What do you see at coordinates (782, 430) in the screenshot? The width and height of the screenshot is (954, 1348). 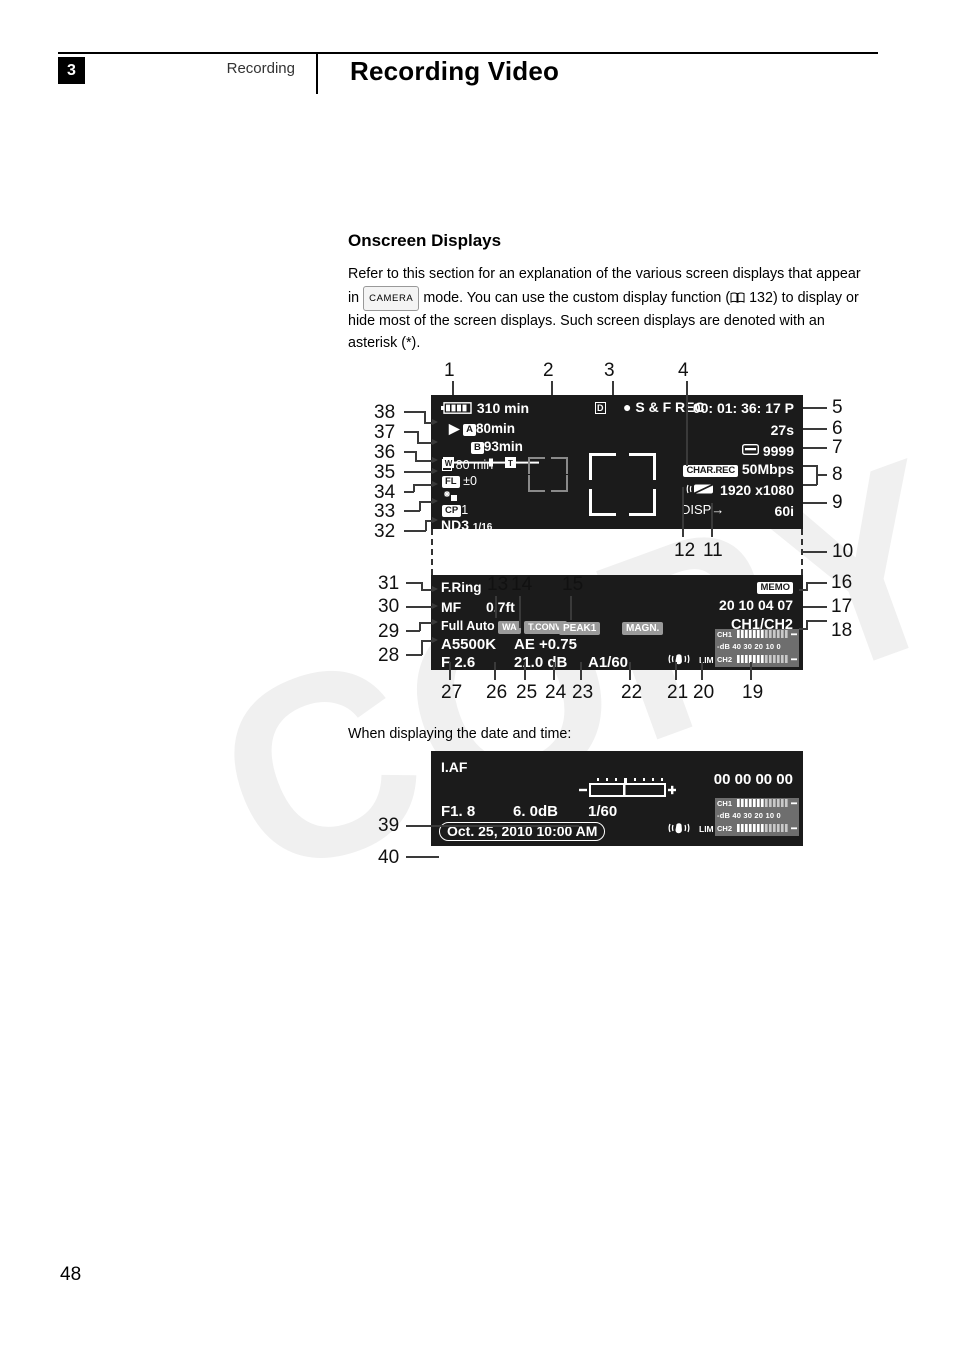 I see `interval-display: 27s` at bounding box center [782, 430].